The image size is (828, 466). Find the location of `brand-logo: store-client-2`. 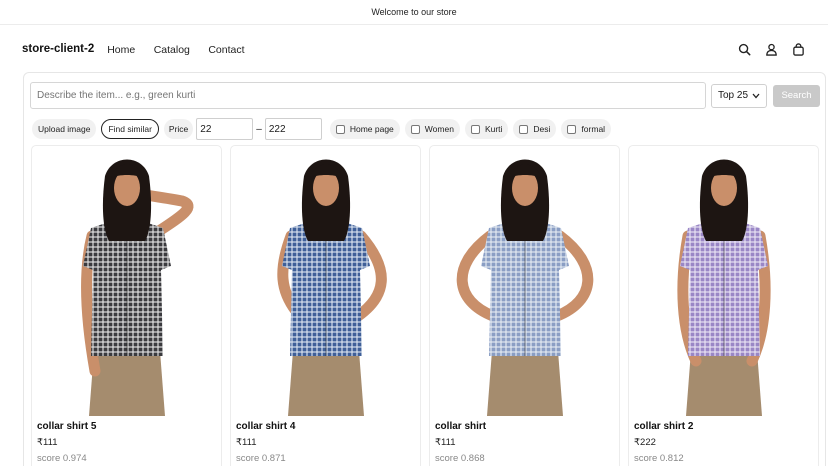

brand-logo: store-client-2 is located at coordinates (58, 49).